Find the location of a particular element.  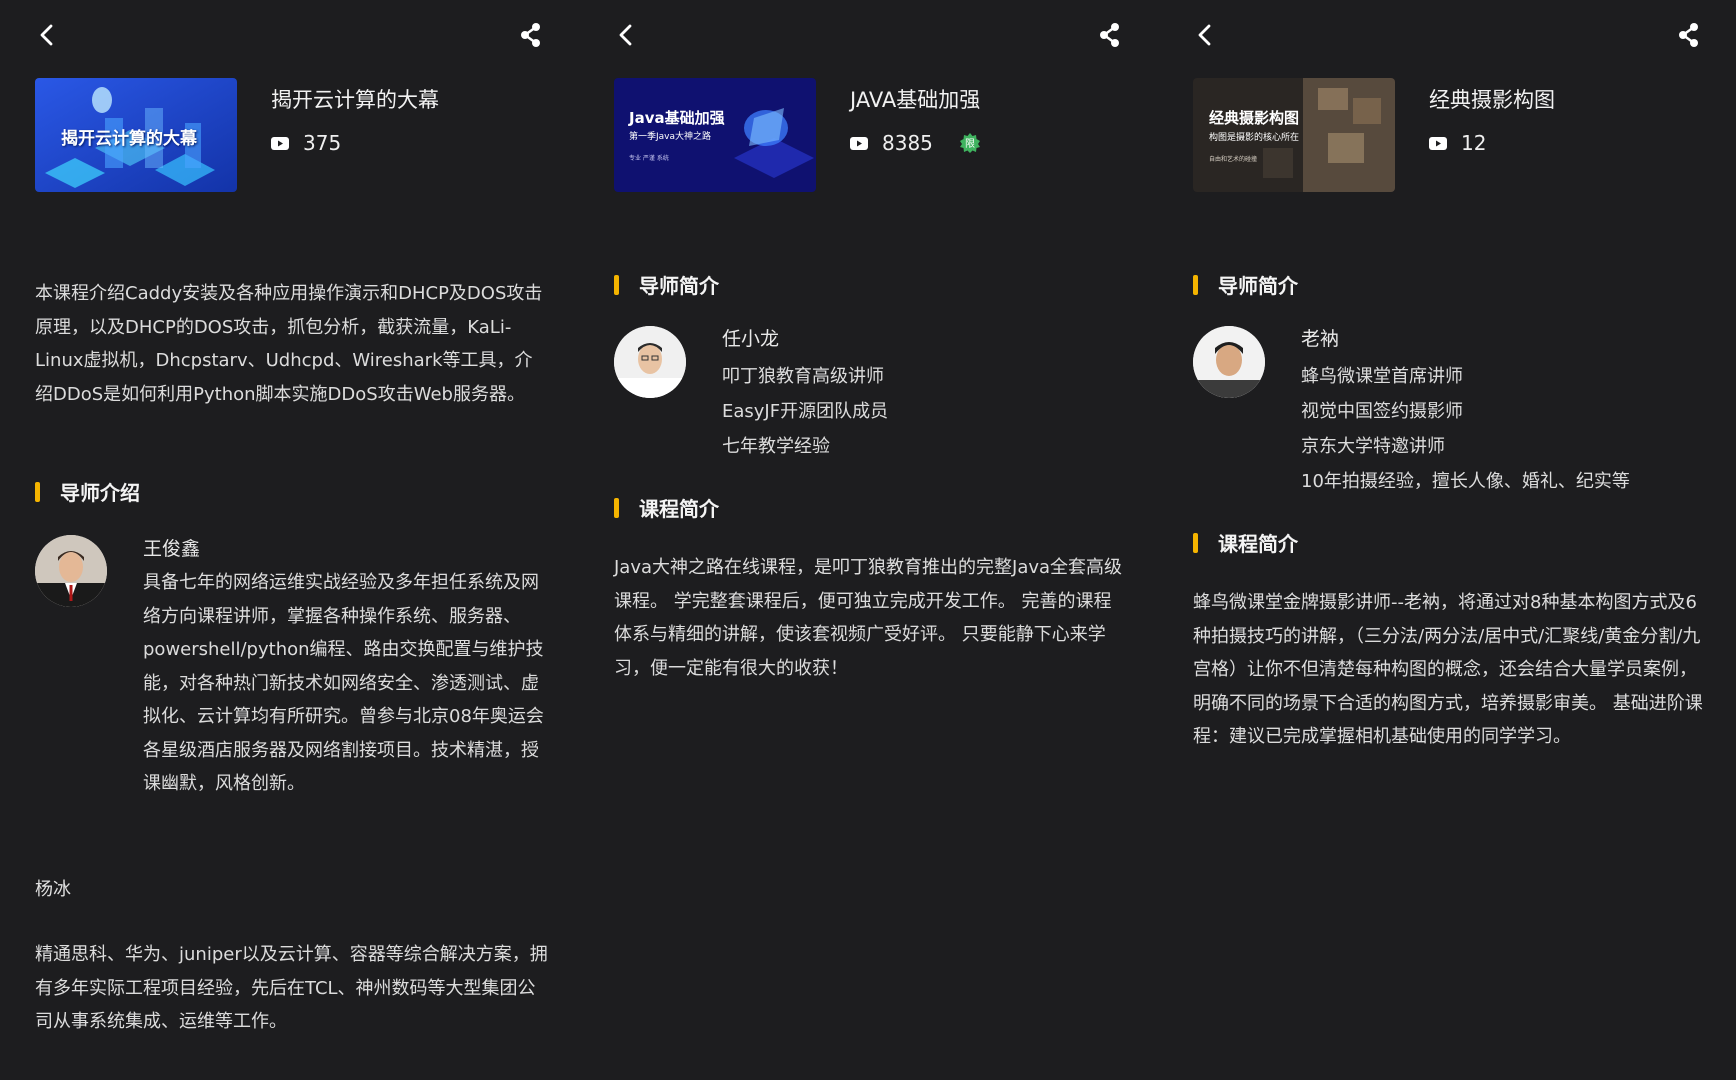

section-title-instructor: 导师介绍 is located at coordinates (87, 491).